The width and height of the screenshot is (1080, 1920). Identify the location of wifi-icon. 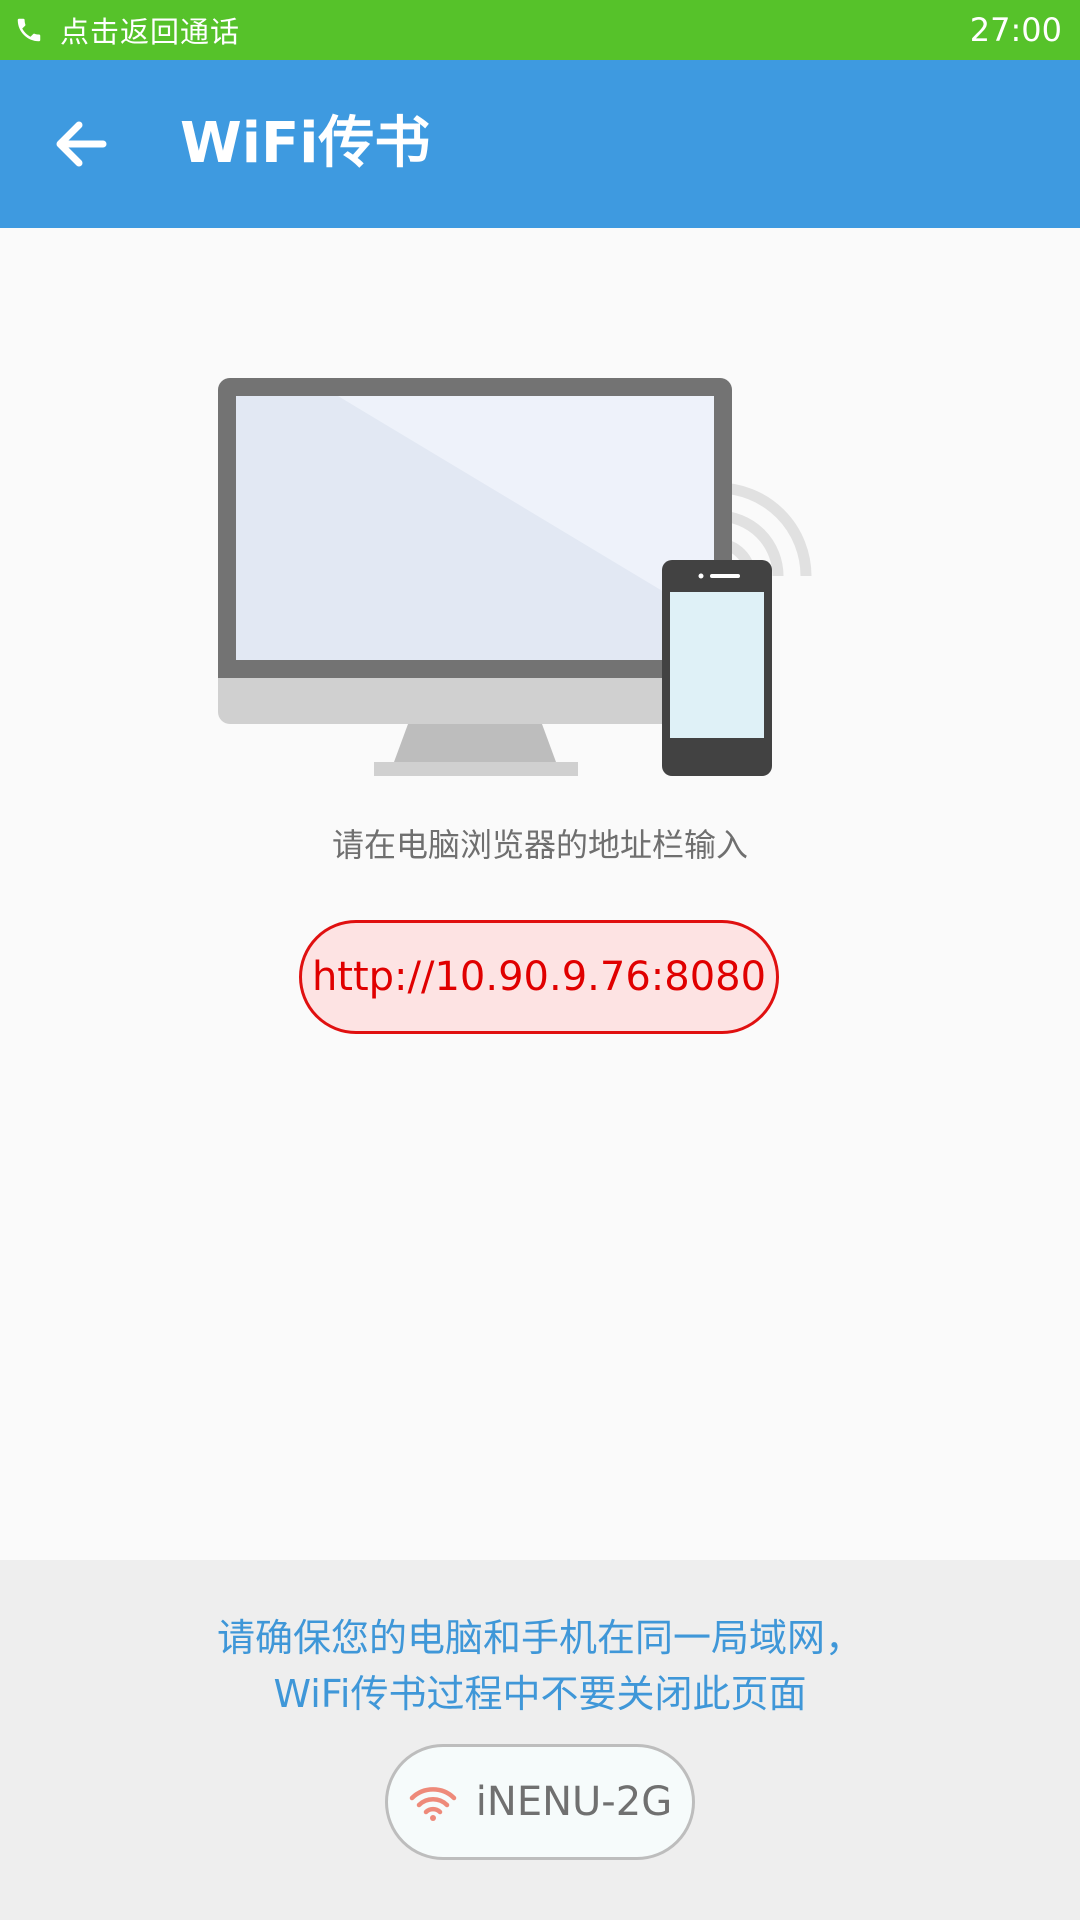
(433, 1804).